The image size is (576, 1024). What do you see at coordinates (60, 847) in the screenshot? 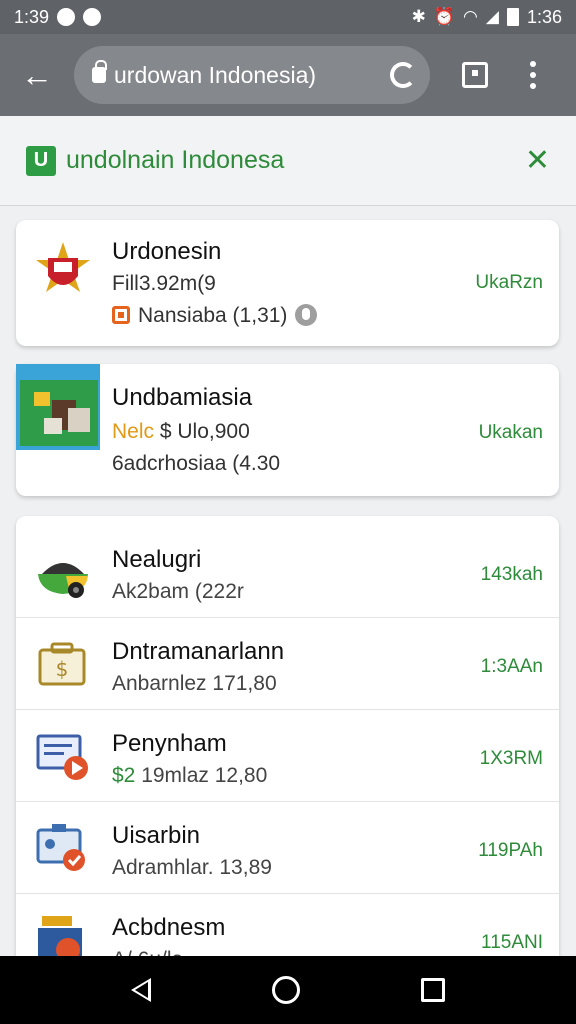
I see `id-card-icon` at bounding box center [60, 847].